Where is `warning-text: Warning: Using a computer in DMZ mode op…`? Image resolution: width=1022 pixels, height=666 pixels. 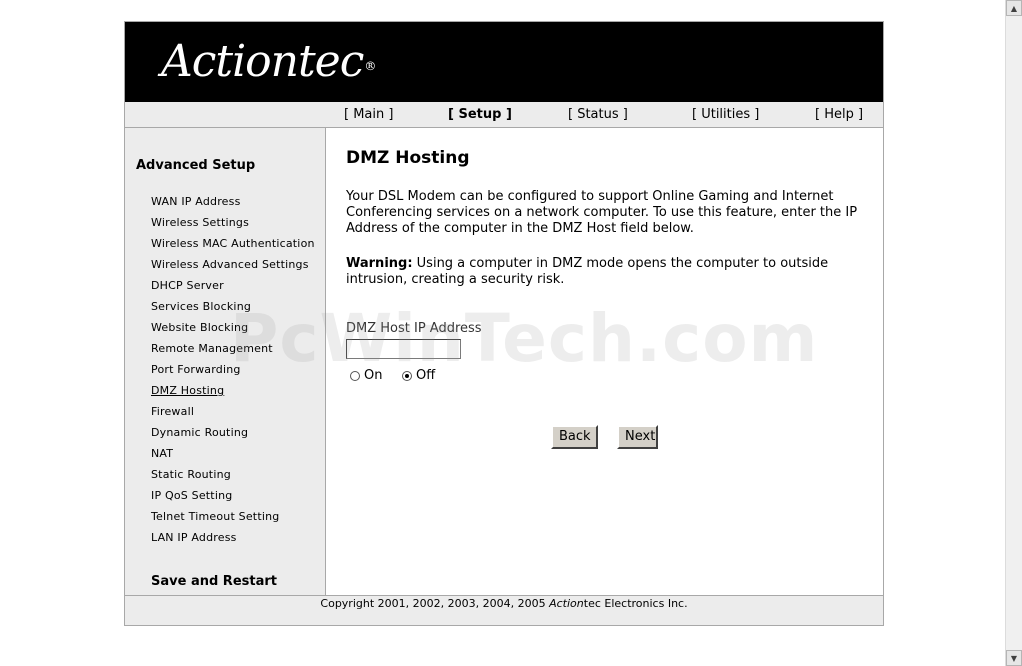 warning-text: Warning: Using a computer in DMZ mode op… is located at coordinates (608, 272).